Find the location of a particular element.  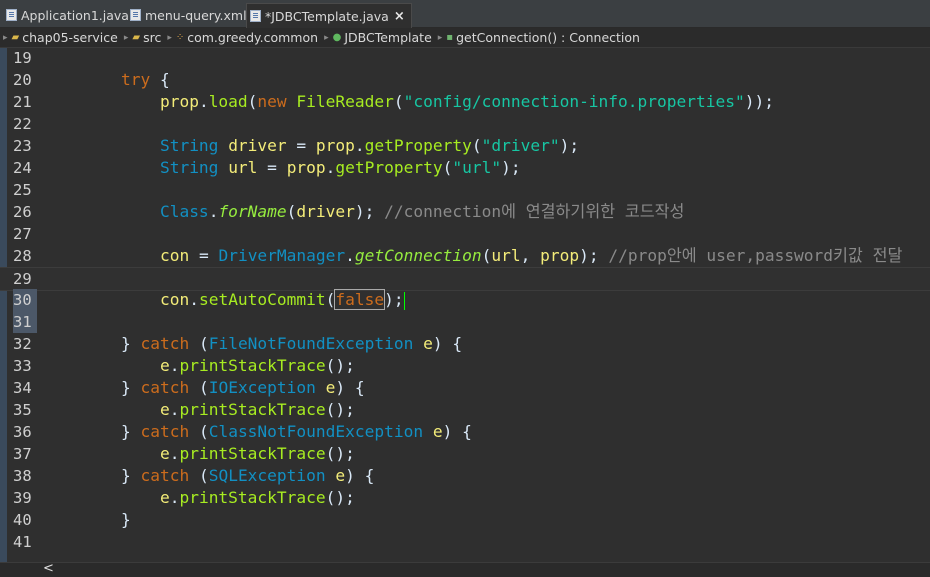

code-token: driver is located at coordinates (257, 145).